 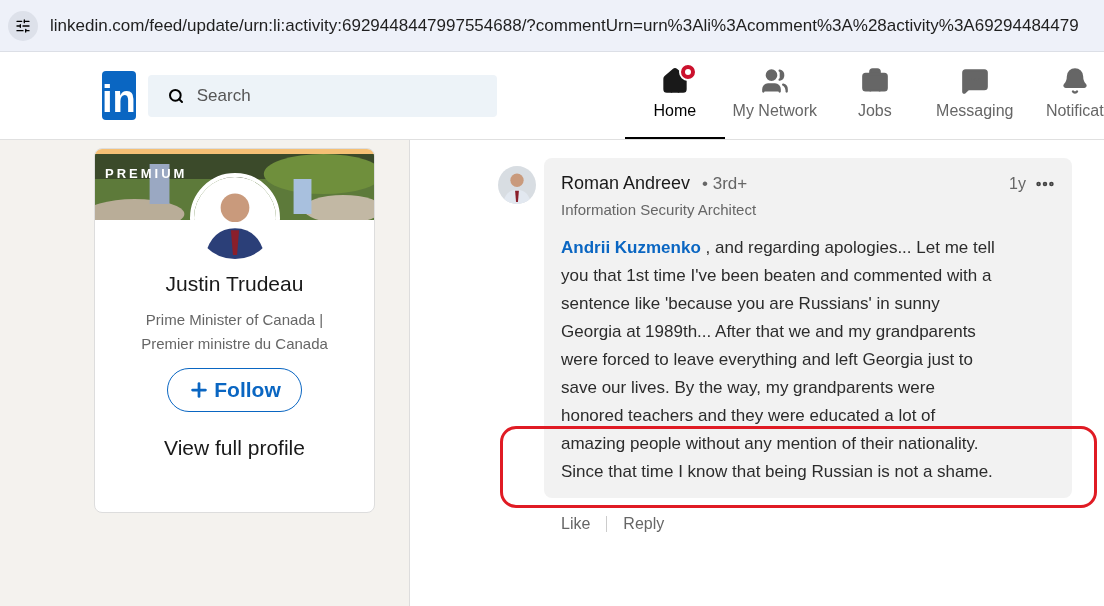 I want to click on briefcase-icon, so click(x=874, y=80).